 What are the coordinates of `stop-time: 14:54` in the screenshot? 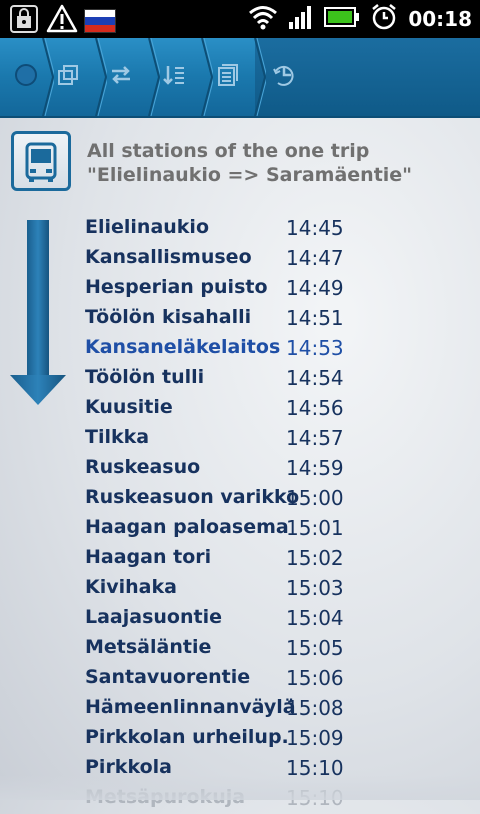 It's located at (315, 378).